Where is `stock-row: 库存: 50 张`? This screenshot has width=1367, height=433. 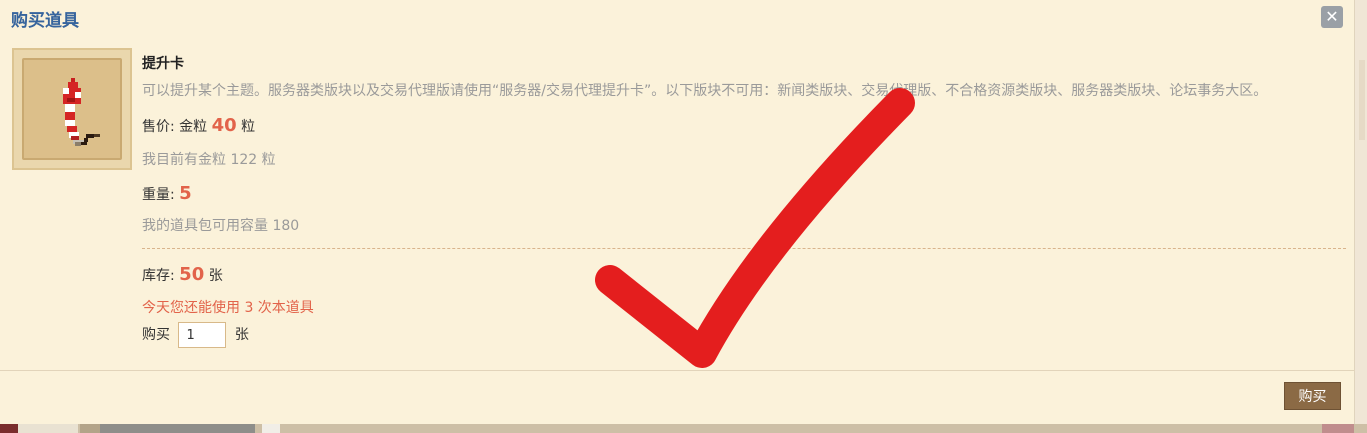 stock-row: 库存: 50 张 is located at coordinates (182, 274).